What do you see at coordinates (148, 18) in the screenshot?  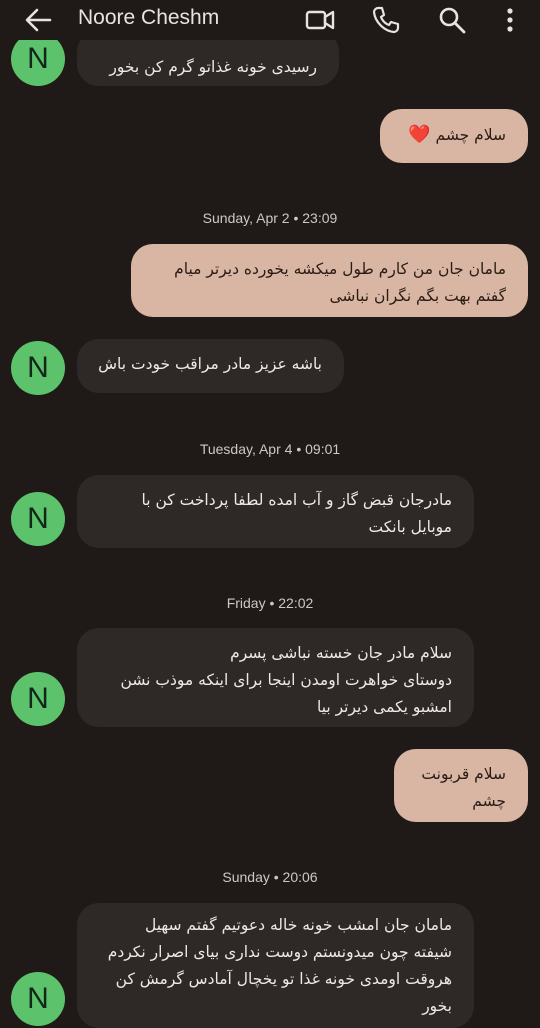 I see `contact-name: Noore Cheshm` at bounding box center [148, 18].